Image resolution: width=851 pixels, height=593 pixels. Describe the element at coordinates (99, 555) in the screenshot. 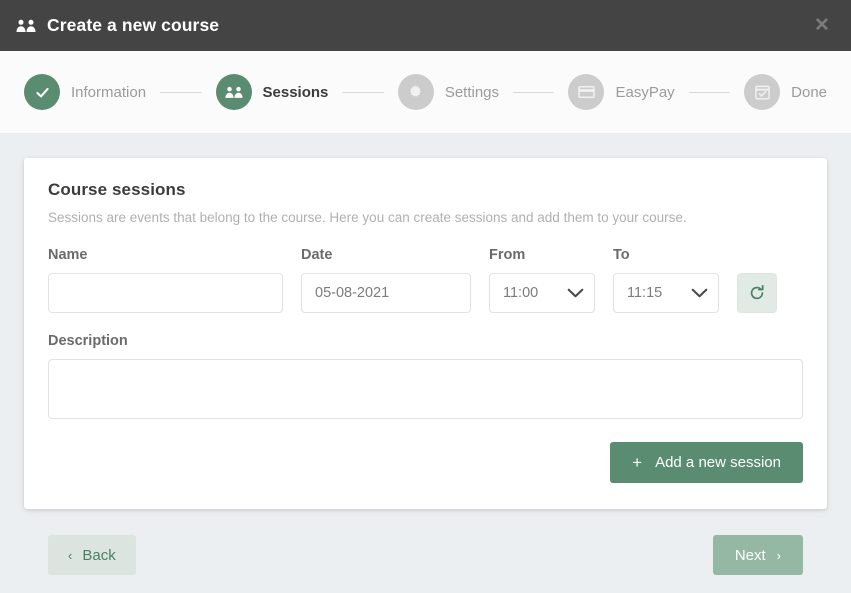

I see `back-button-label: Back` at that location.